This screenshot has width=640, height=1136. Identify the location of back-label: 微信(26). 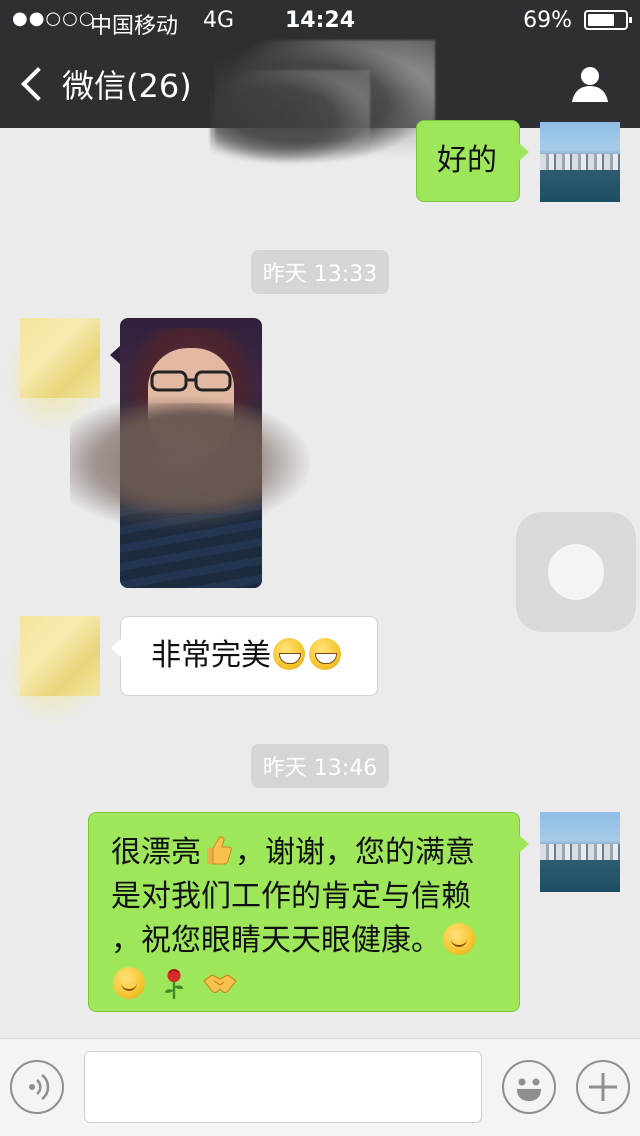
(127, 86).